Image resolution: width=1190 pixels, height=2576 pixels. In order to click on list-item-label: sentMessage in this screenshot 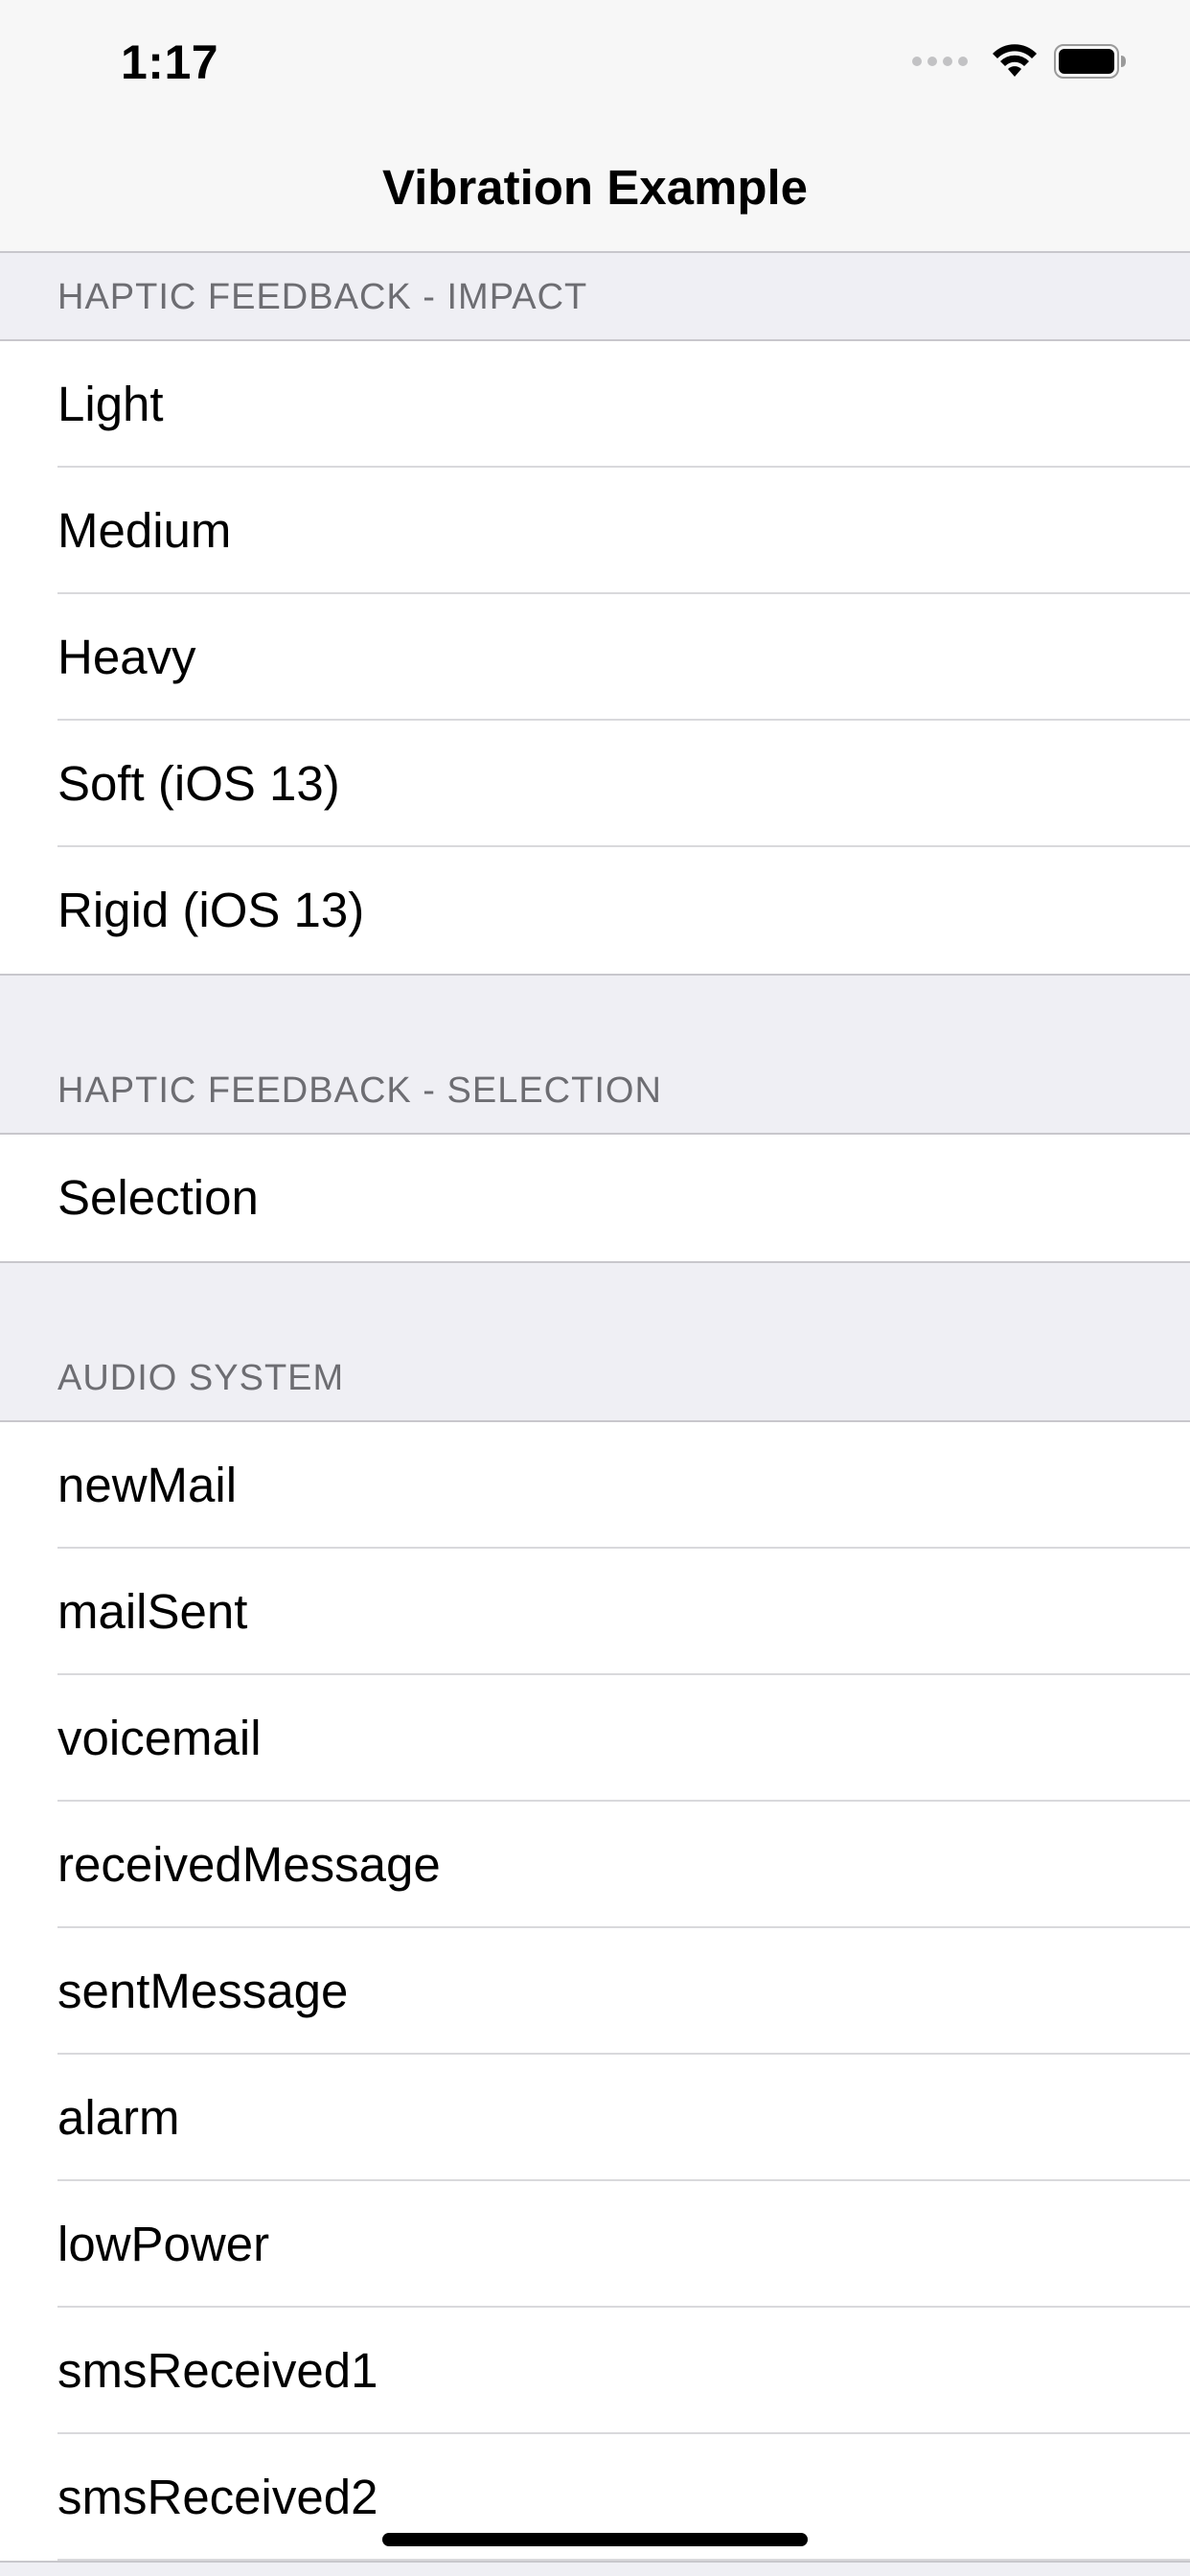, I will do `click(203, 1991)`.